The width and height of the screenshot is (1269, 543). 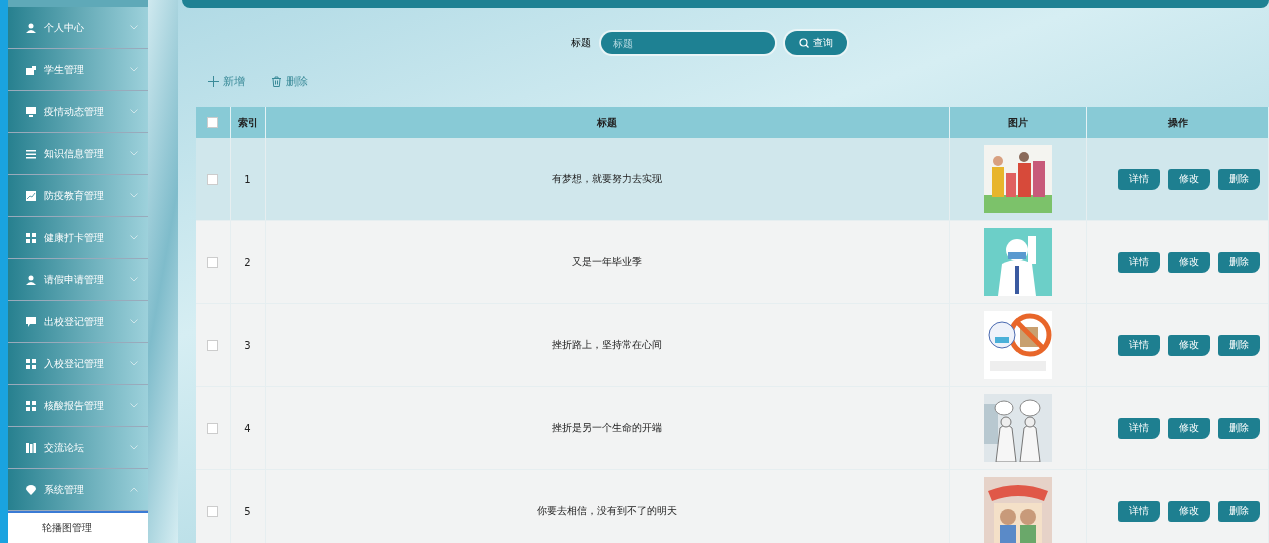 I want to click on sidebar-item: 健康打卡管理, so click(x=78, y=238).